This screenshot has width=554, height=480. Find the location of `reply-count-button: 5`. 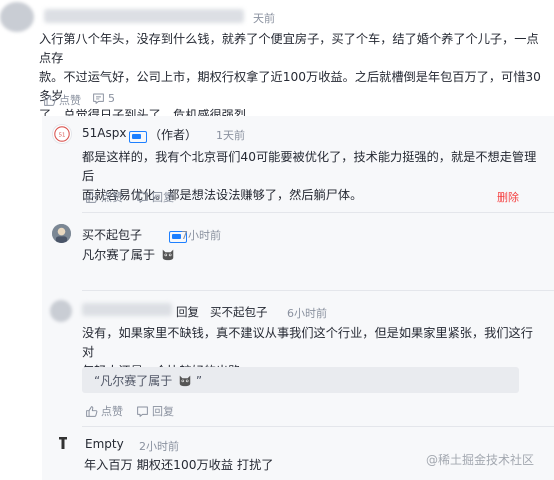

reply-count-button: 5 is located at coordinates (103, 98).